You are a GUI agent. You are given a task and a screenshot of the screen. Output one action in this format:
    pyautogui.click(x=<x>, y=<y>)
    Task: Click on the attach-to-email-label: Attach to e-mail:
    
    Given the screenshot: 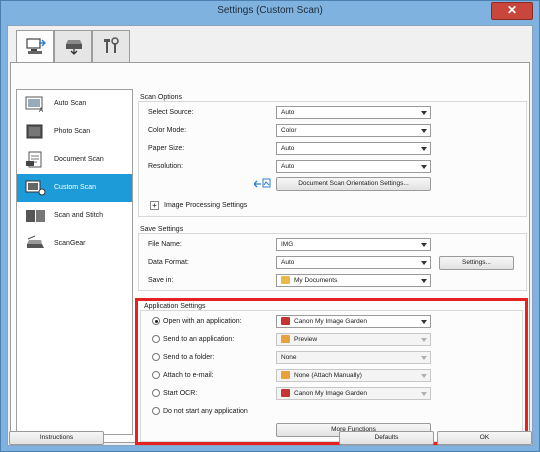 What is the action you would take?
    pyautogui.click(x=188, y=375)
    